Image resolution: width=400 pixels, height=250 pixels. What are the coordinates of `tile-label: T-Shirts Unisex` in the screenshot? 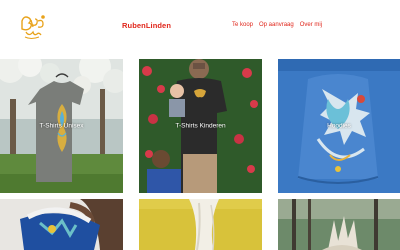 It's located at (61, 126).